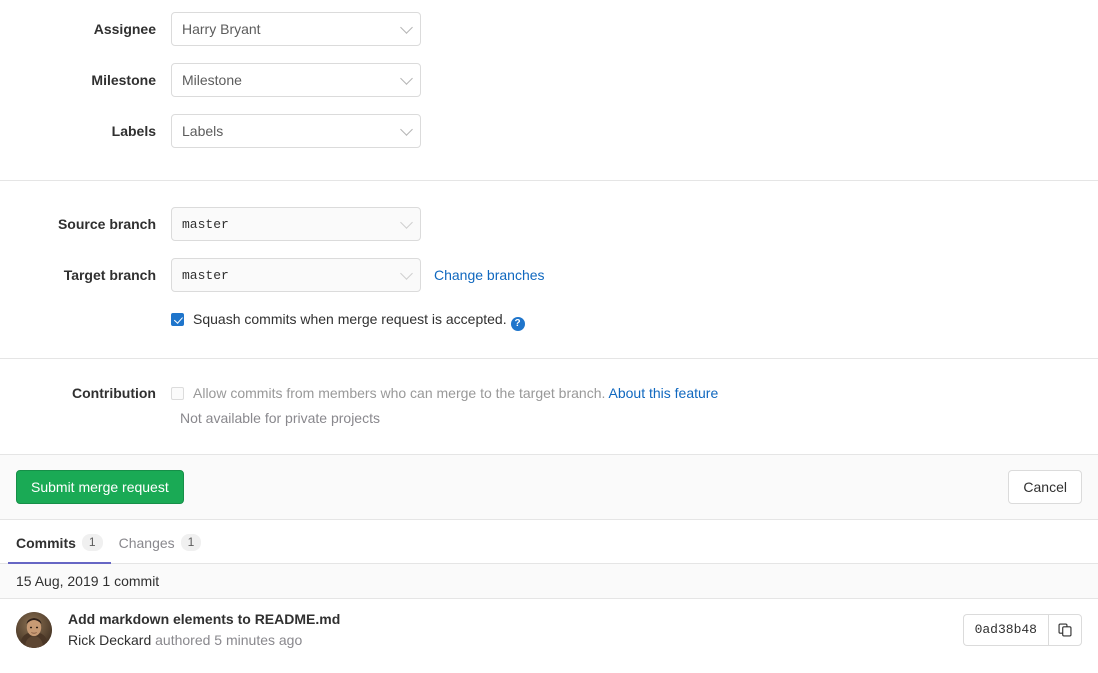 The width and height of the screenshot is (1098, 673). Describe the element at coordinates (1045, 487) in the screenshot. I see `cancel-button: Cancel` at that location.